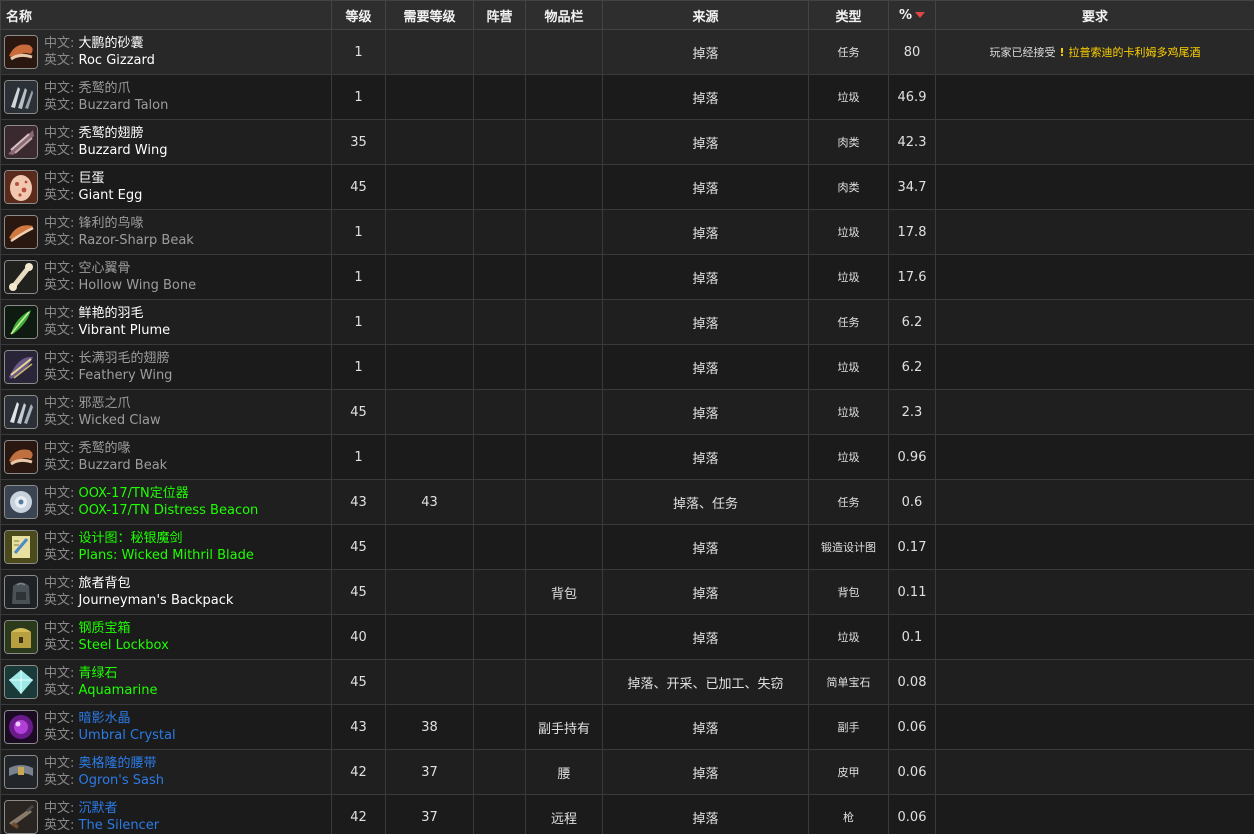 Image resolution: width=1254 pixels, height=834 pixels. What do you see at coordinates (21, 232) in the screenshot?
I see `razor-sharp-beak-icon` at bounding box center [21, 232].